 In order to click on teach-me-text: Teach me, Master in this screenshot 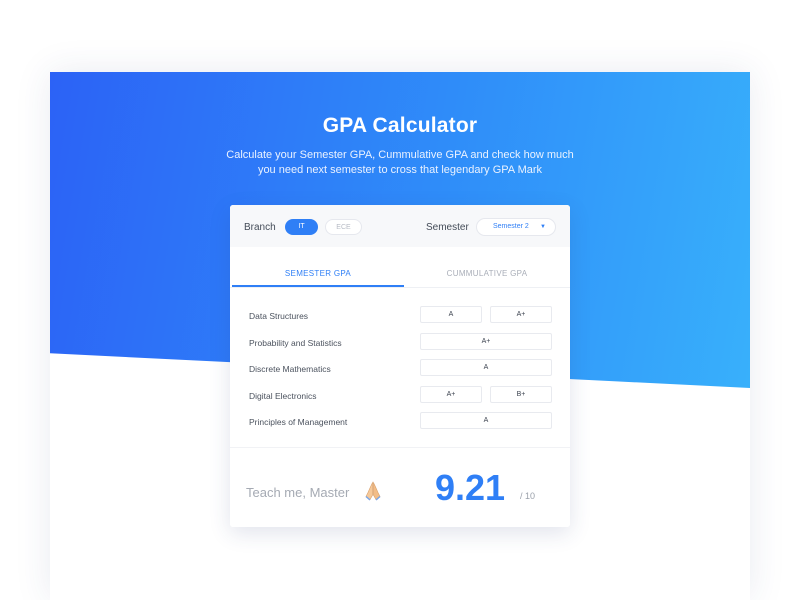, I will do `click(298, 492)`.